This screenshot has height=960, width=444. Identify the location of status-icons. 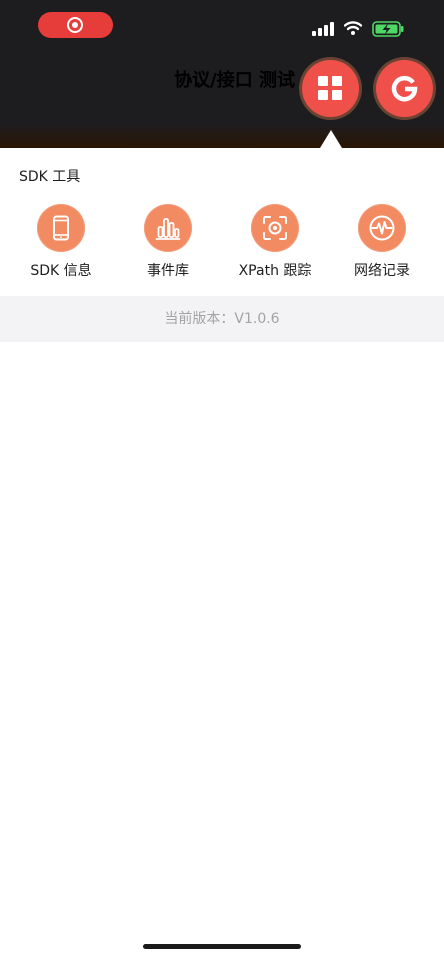
(366, 29).